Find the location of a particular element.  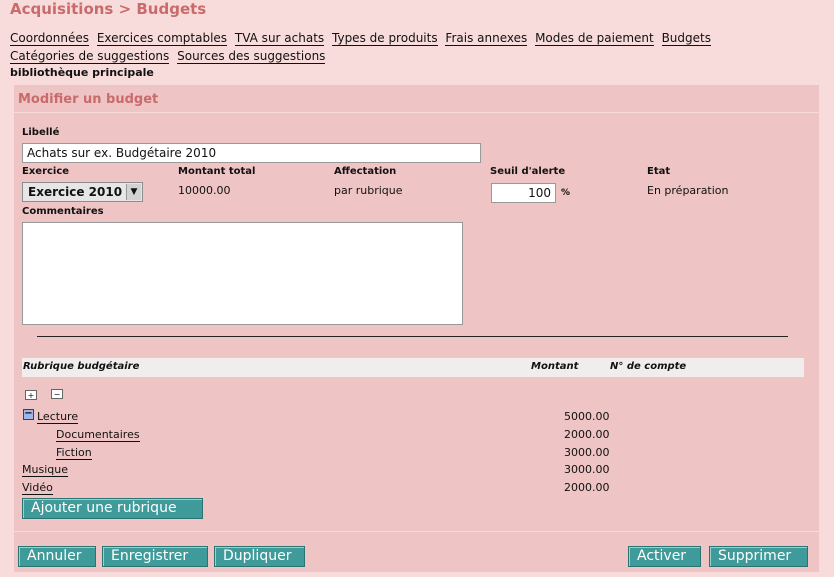

rubriques-table-header: Rubrique budgétaire Montant N° de compte is located at coordinates (413, 367).